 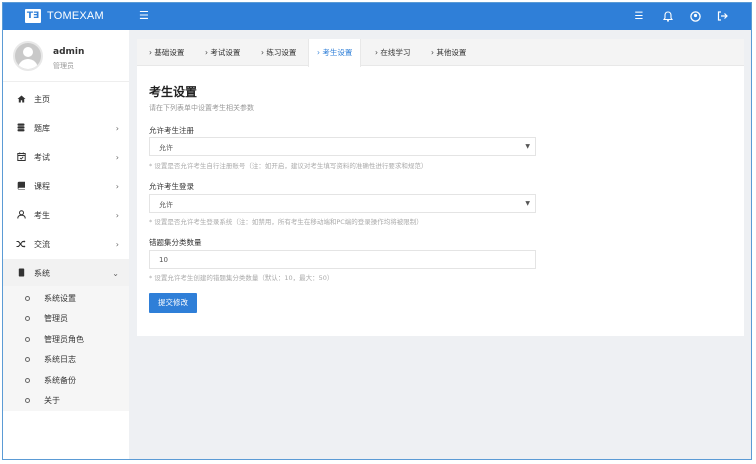 What do you see at coordinates (21, 186) in the screenshot?
I see `book-icon` at bounding box center [21, 186].